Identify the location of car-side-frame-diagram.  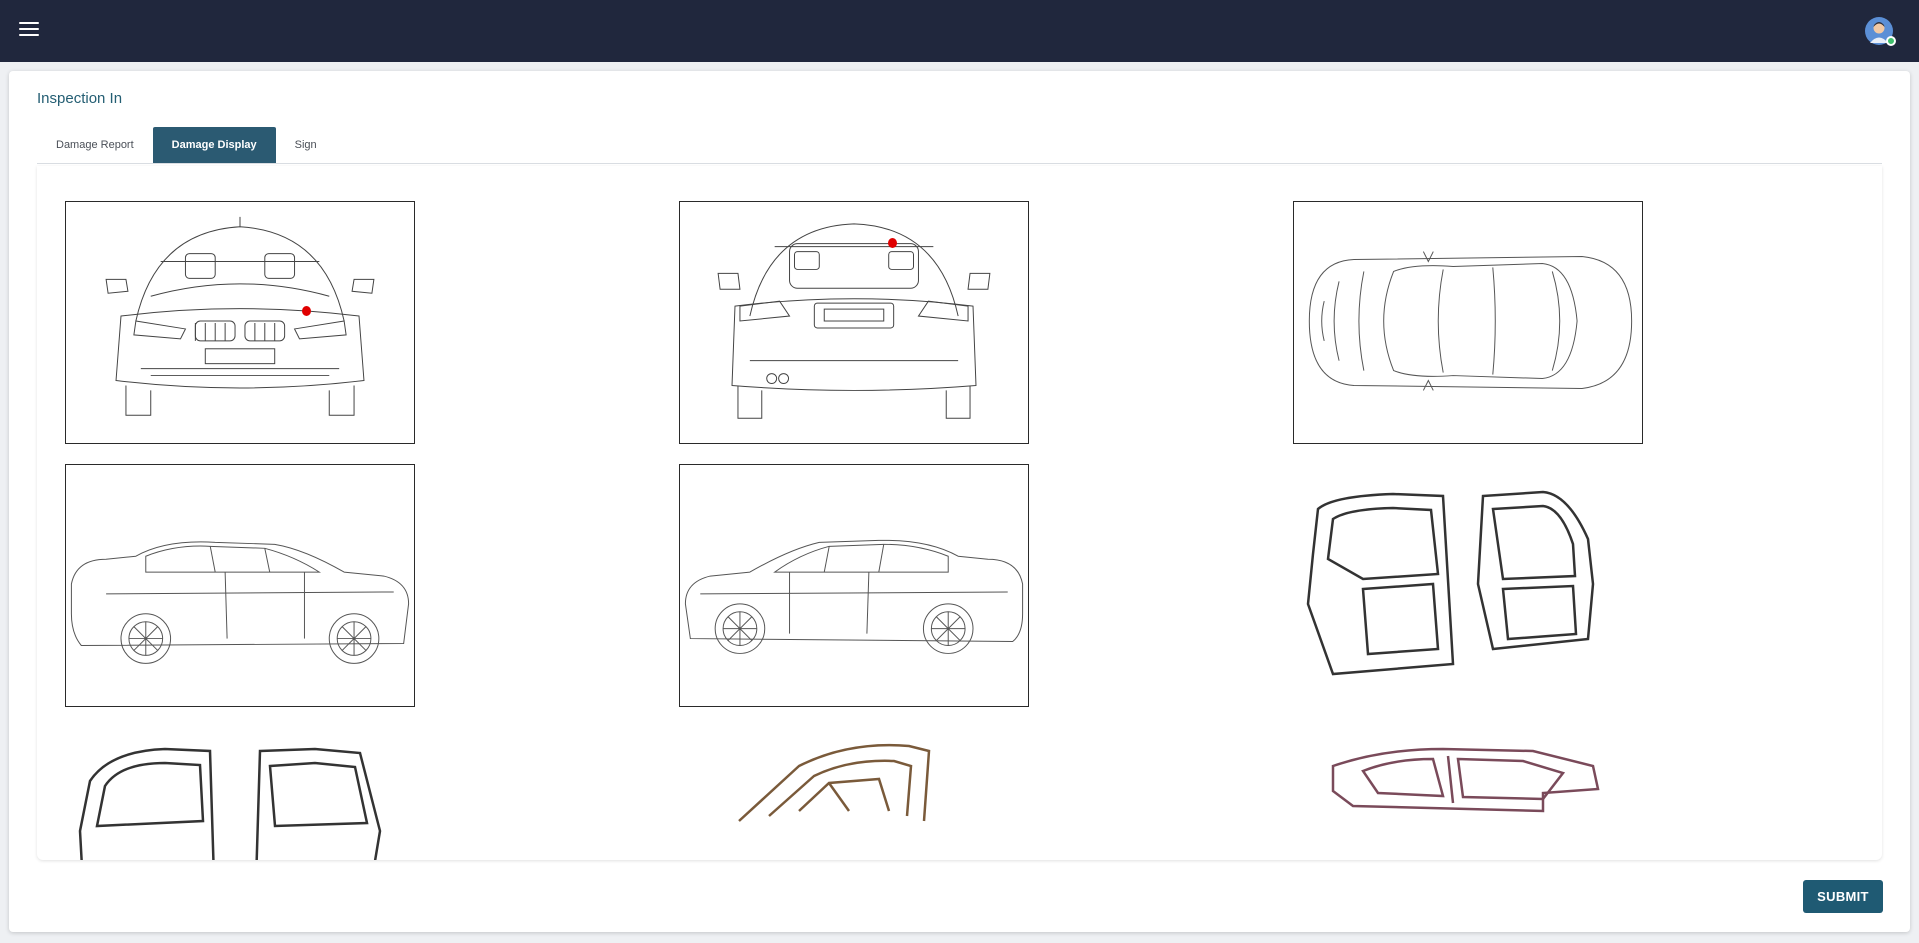
(1468, 785).